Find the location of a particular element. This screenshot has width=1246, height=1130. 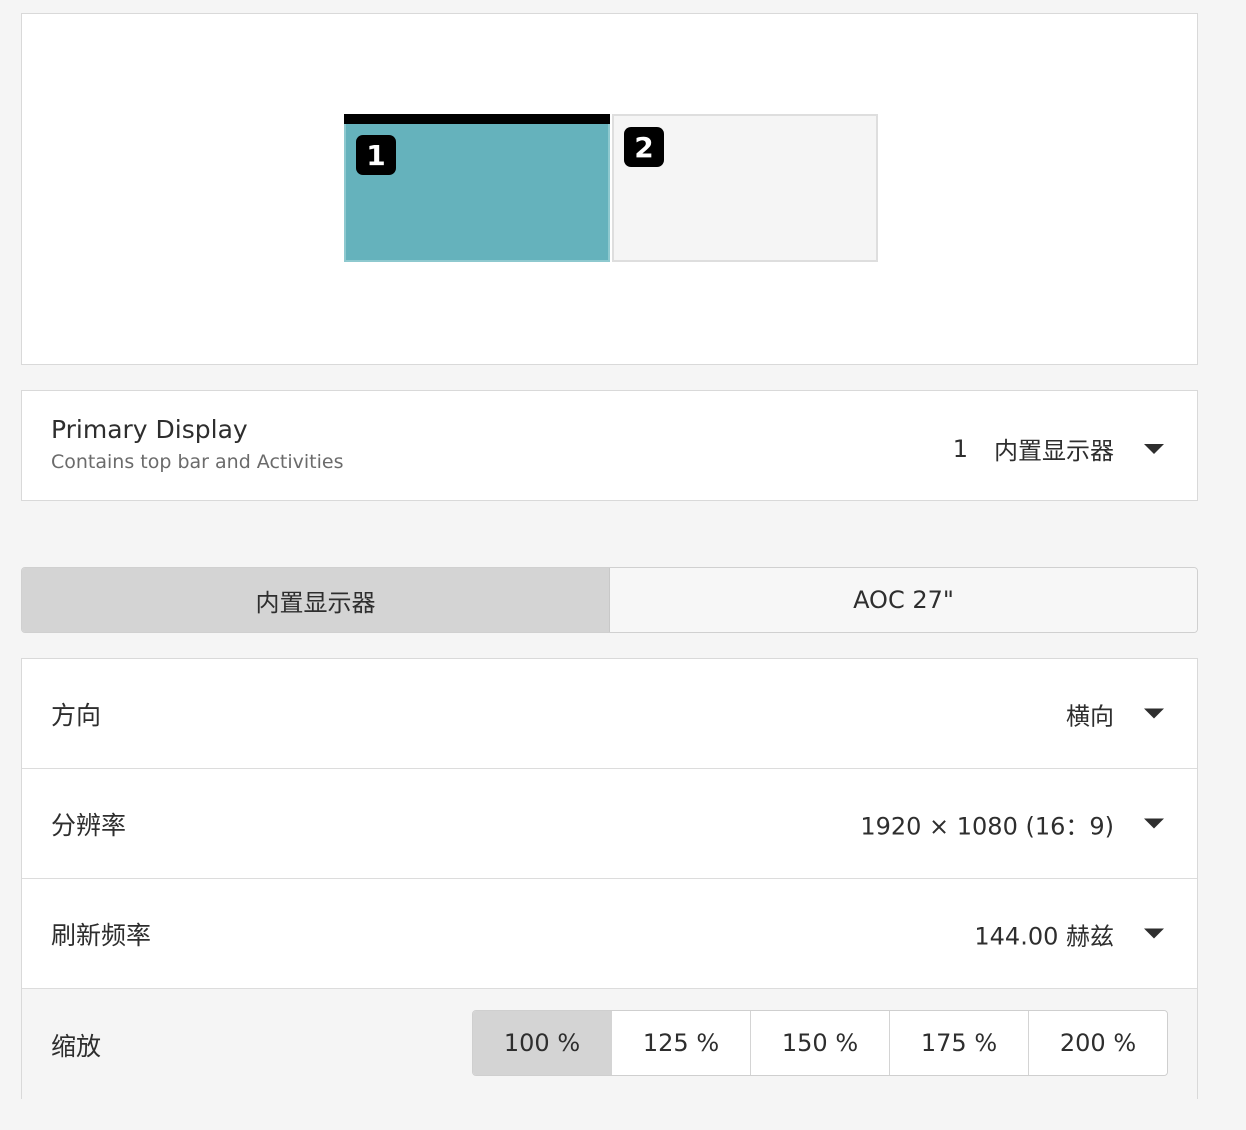

top-bar-indicator is located at coordinates (477, 119).